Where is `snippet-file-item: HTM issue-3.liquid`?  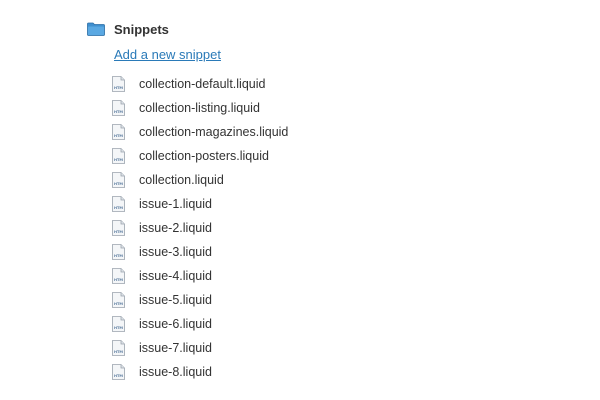
snippet-file-item: HTM issue-3.liquid is located at coordinates (200, 252).